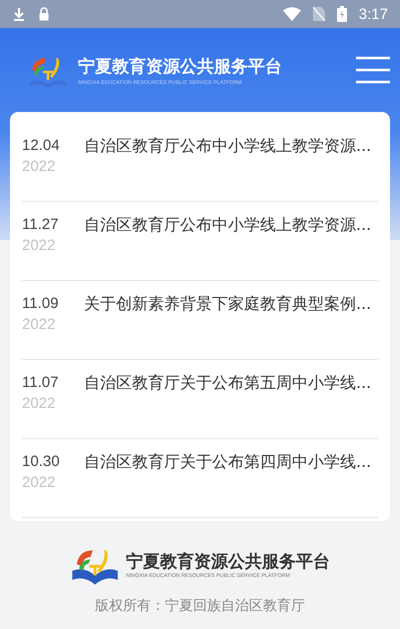  I want to click on wifi-icon, so click(291, 14).